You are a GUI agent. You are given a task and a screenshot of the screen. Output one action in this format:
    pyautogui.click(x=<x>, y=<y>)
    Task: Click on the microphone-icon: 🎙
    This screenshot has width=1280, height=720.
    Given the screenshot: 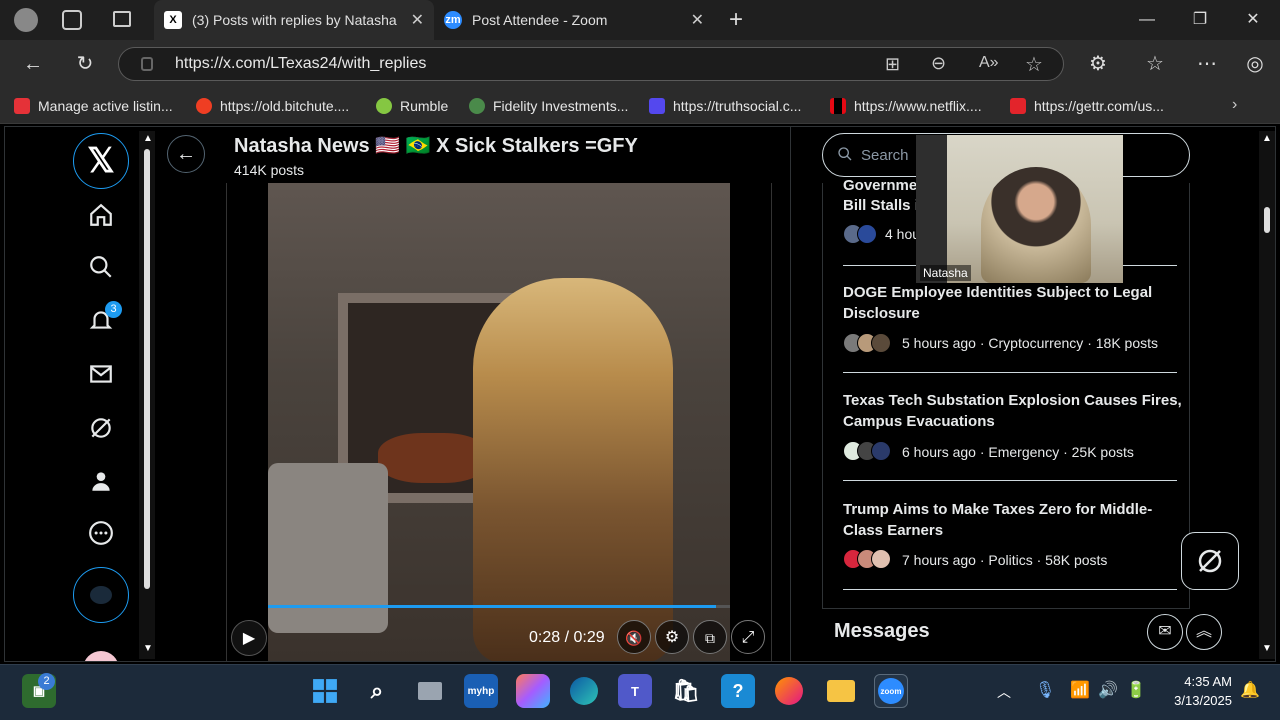 What is the action you would take?
    pyautogui.click(x=1045, y=690)
    